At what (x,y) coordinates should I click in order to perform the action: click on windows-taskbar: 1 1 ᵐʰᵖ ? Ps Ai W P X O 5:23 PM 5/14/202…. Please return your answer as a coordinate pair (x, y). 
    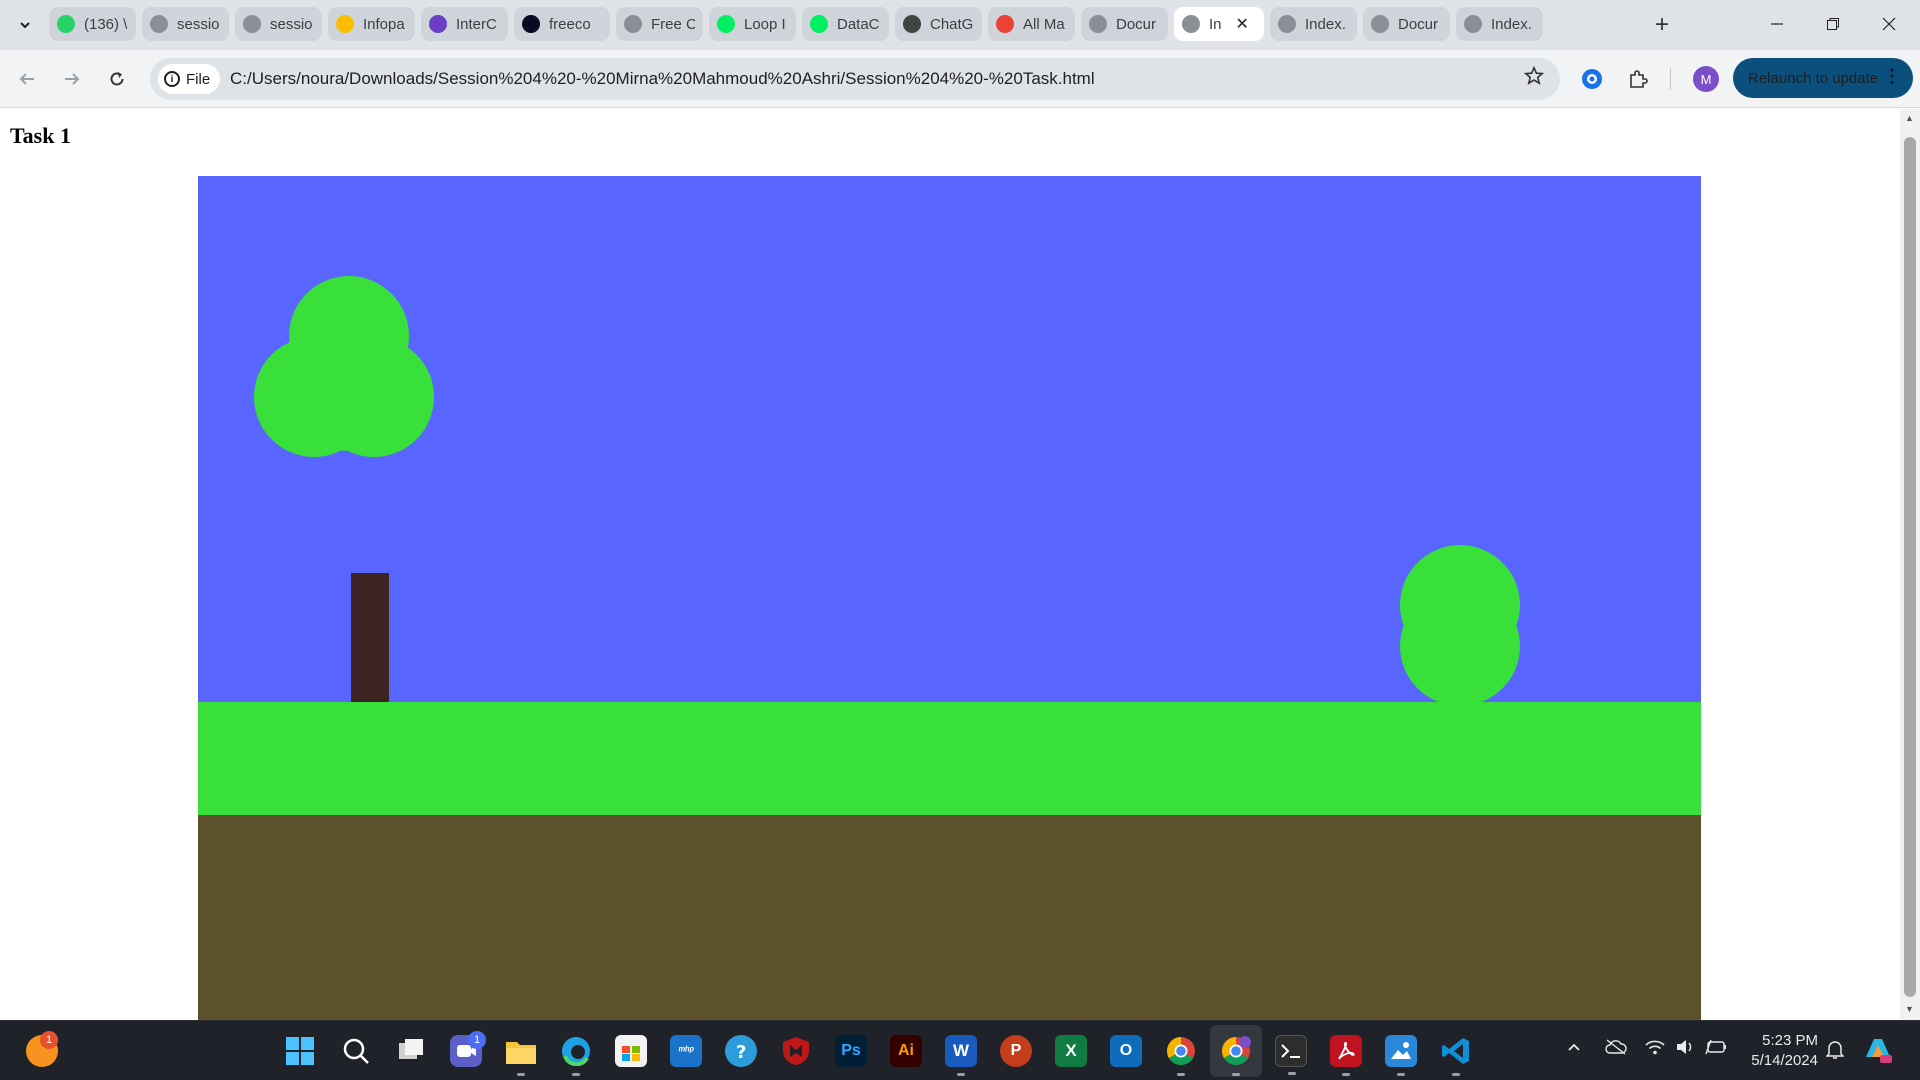
    Looking at the image, I should click on (960, 1050).